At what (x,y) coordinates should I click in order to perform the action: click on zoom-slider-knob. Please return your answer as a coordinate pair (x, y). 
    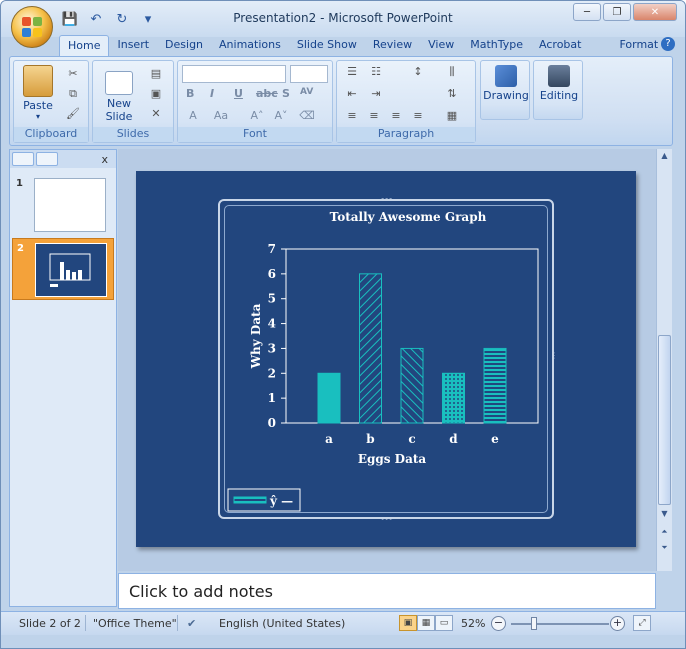
    Looking at the image, I should click on (534, 623).